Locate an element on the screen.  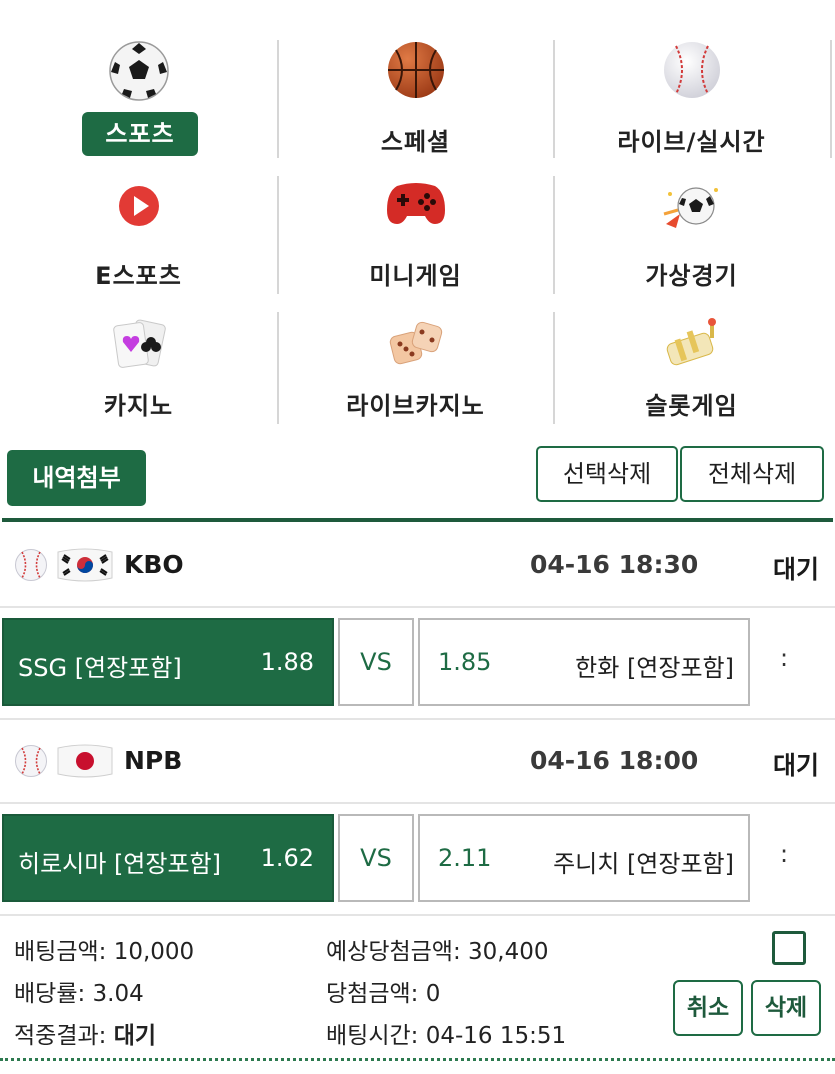
expected-win-label: 예상당첨금액: is located at coordinates (393, 952).